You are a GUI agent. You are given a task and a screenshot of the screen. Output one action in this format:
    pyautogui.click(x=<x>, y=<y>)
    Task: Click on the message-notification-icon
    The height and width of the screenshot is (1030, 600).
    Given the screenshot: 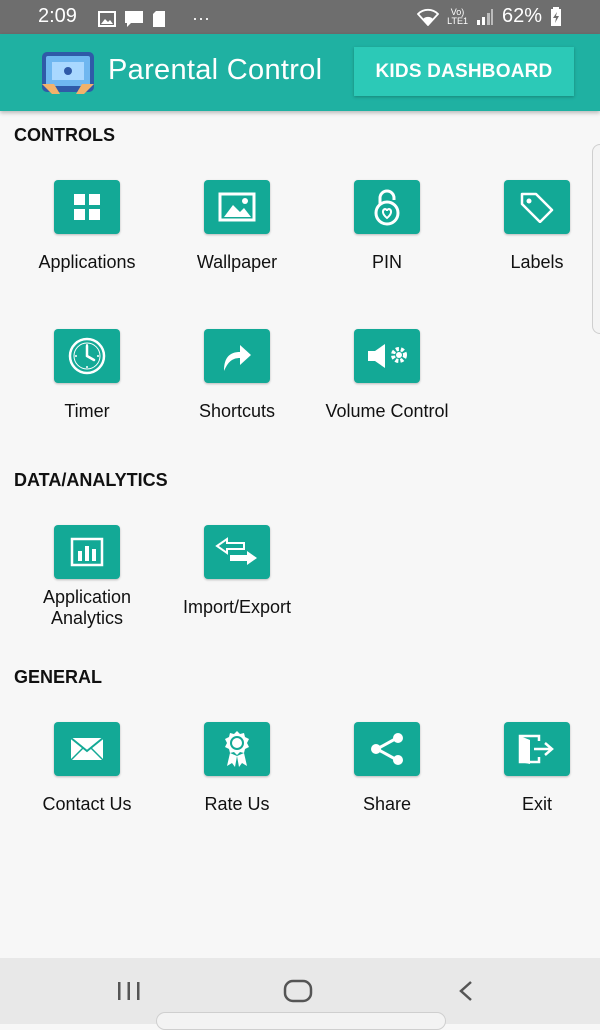 What is the action you would take?
    pyautogui.click(x=134, y=18)
    